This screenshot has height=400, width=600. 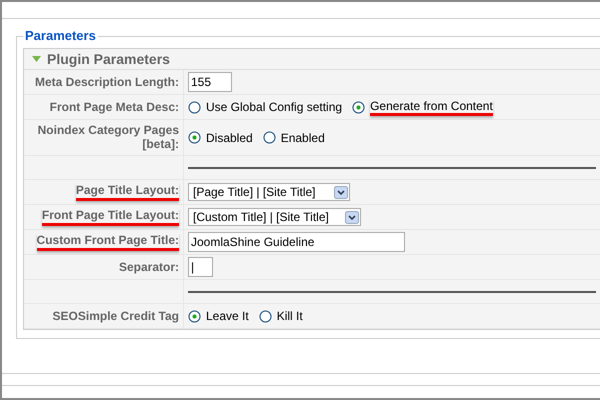 What do you see at coordinates (229, 137) in the screenshot?
I see `radio-label: Disabled` at bounding box center [229, 137].